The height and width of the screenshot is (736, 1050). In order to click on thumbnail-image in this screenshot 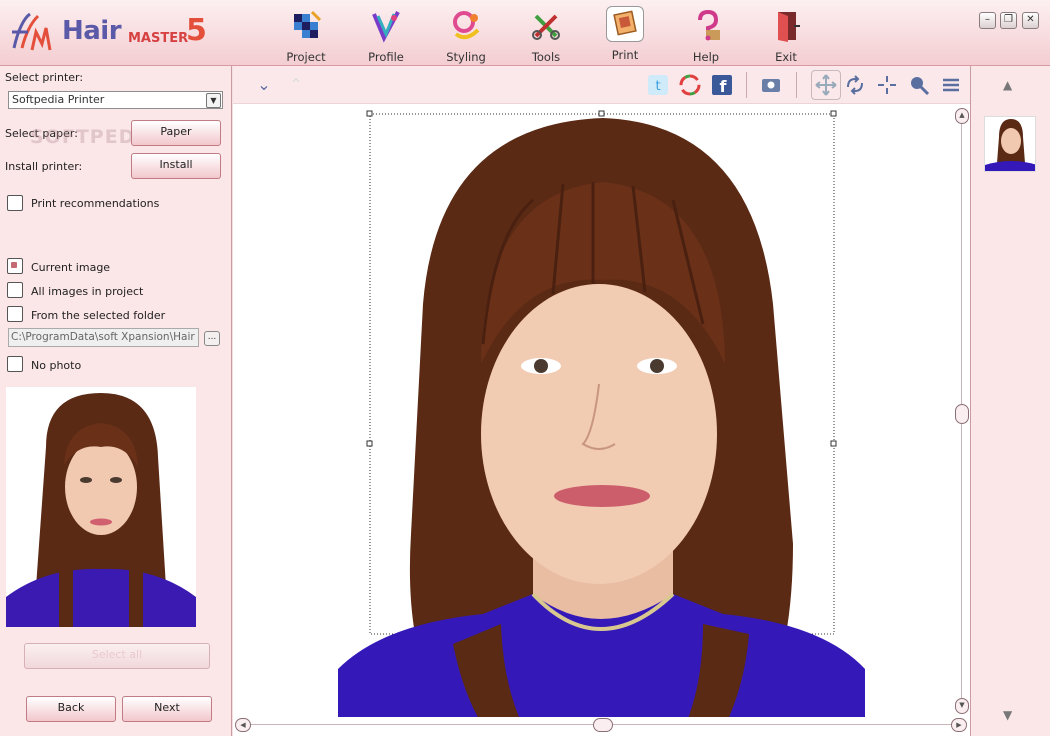, I will do `click(1010, 144)`.